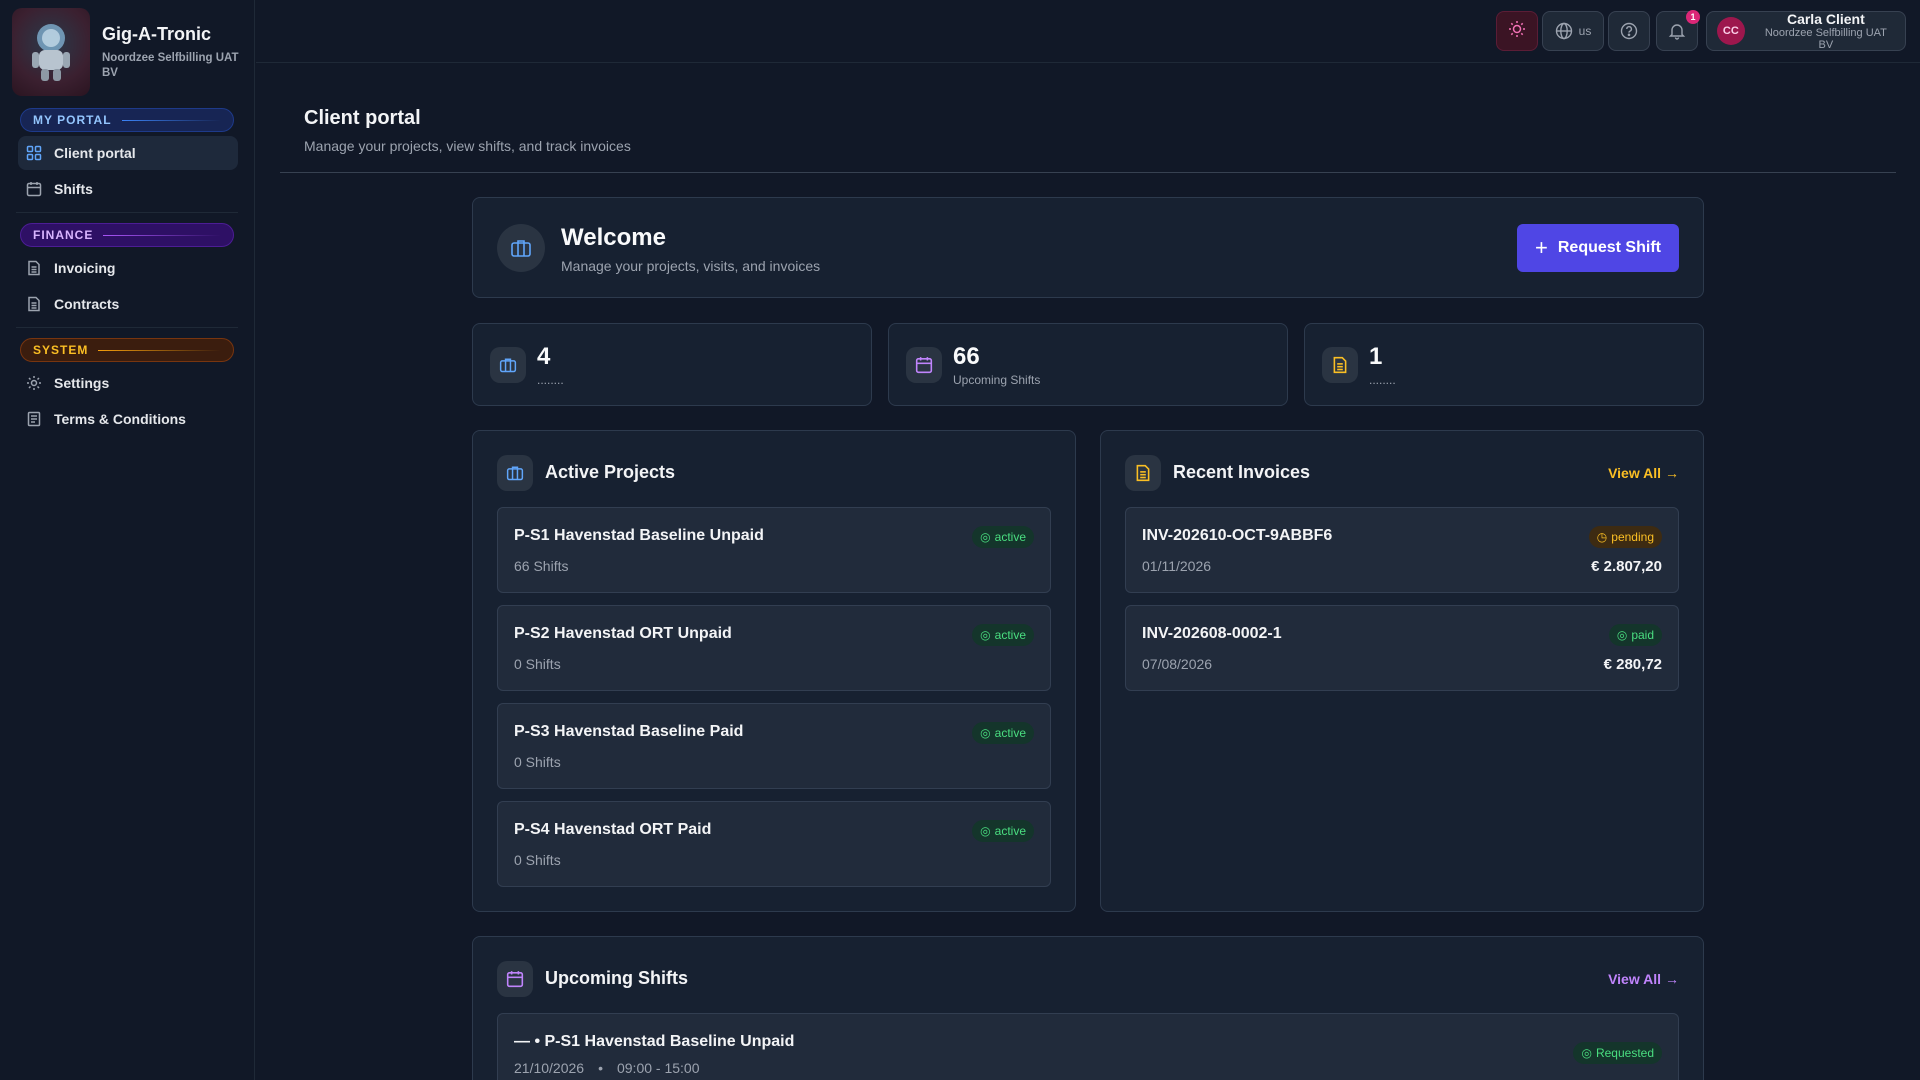  I want to click on invoice-amount: € 280,72, so click(1632, 664).